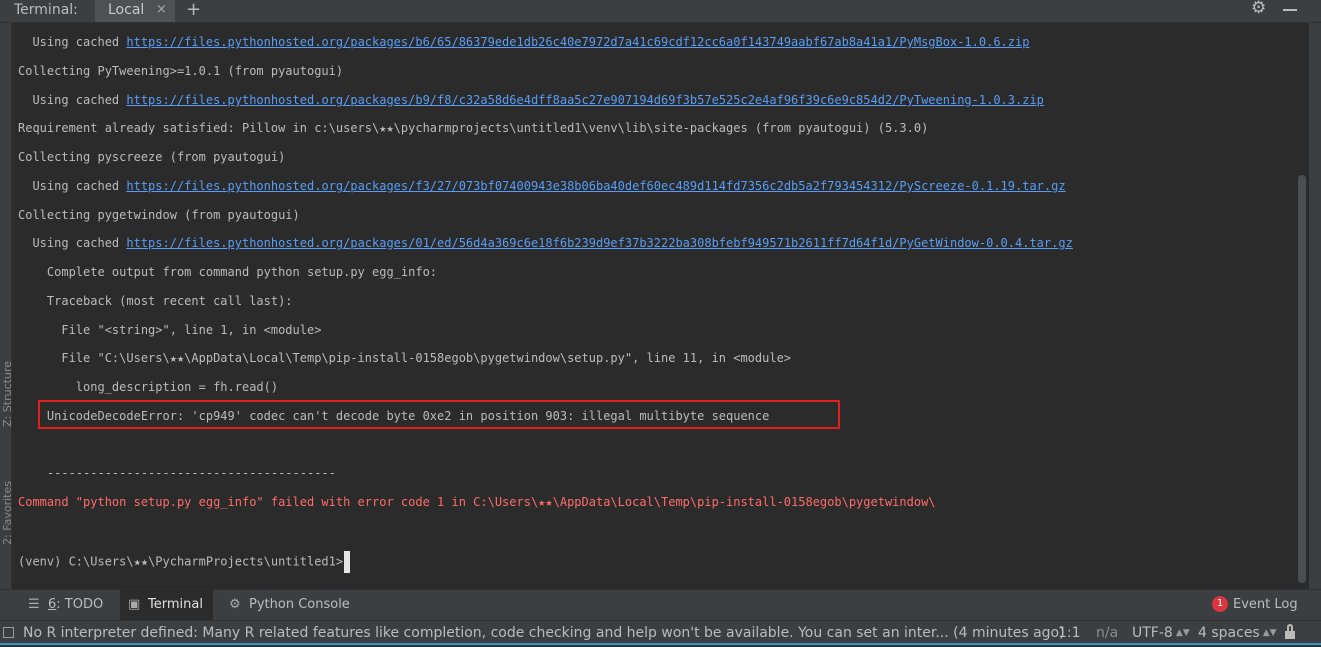  Describe the element at coordinates (660, 11) in the screenshot. I see `terminal-tab-bar: Terminal: Local × + ⚙` at that location.